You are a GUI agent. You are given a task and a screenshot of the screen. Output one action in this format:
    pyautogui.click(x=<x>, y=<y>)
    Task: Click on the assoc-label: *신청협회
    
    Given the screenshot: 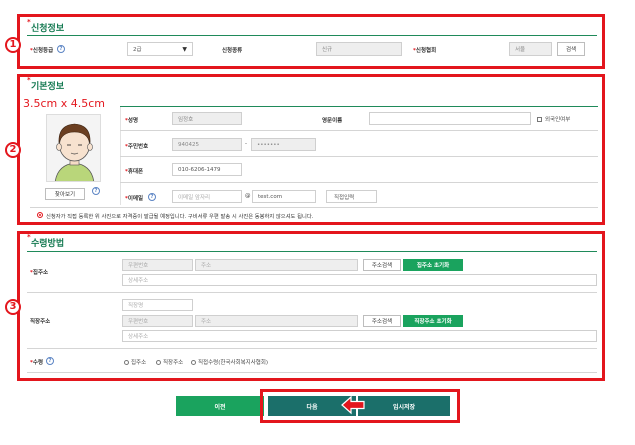 What is the action you would take?
    pyautogui.click(x=425, y=51)
    